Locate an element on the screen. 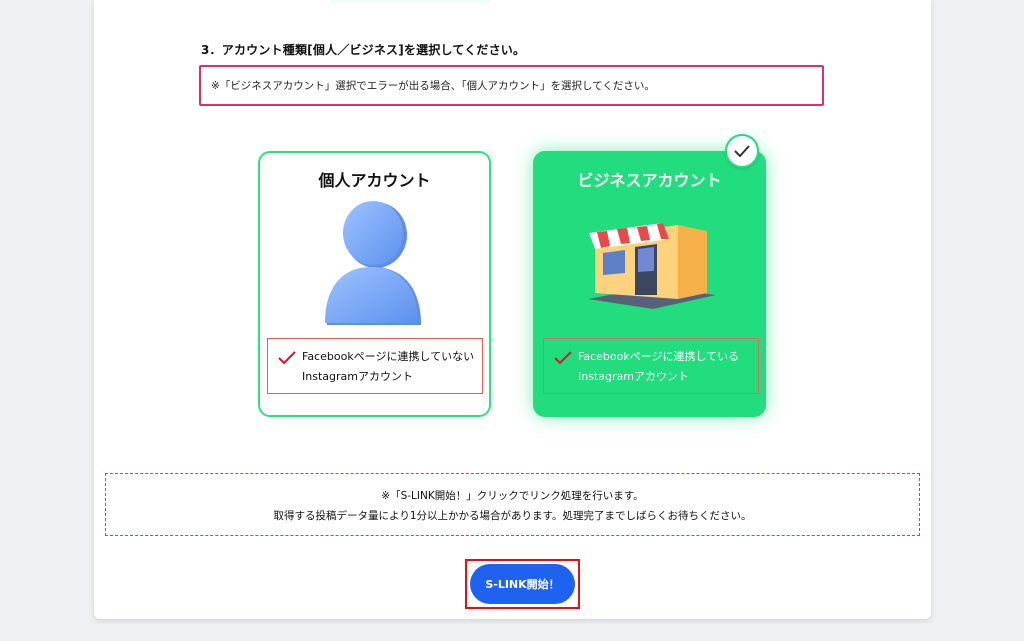 This screenshot has height=641, width=1024. shop-icon is located at coordinates (652, 266).